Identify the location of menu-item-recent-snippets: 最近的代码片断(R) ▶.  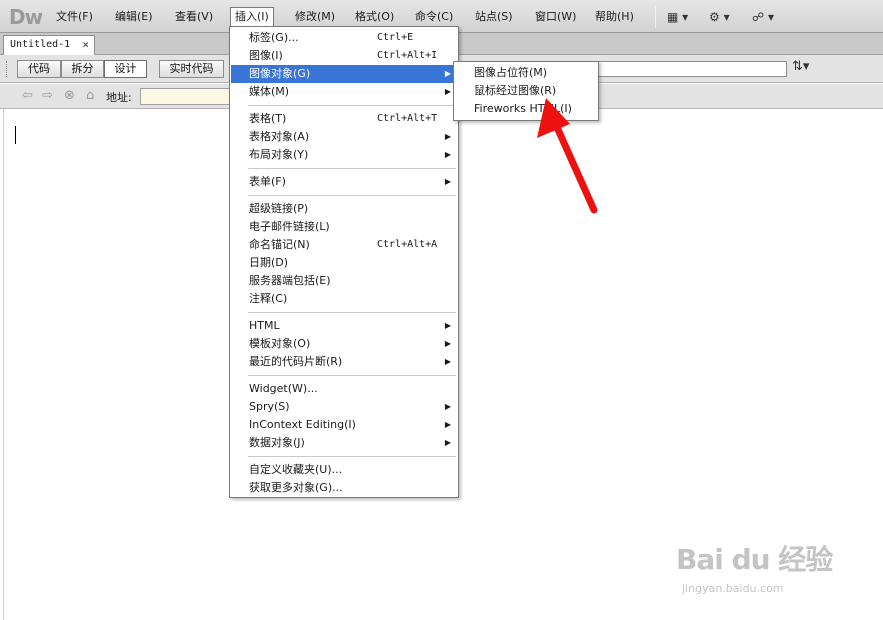
(344, 362).